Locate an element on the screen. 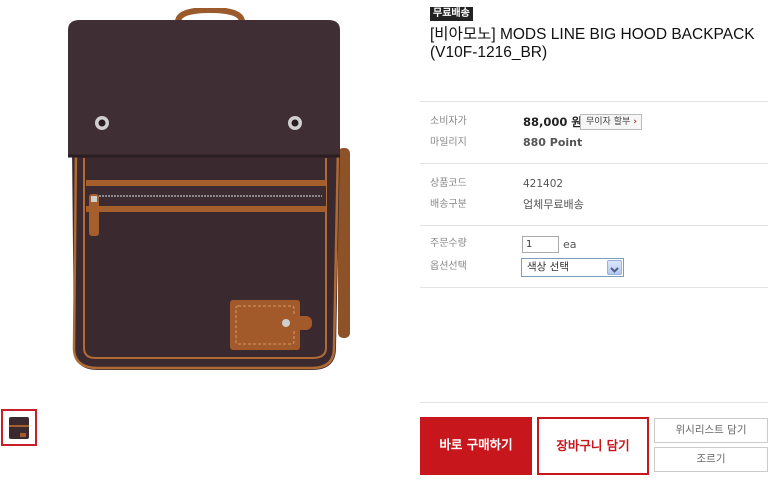 This screenshot has height=481, width=770. installment-button: 무이자 할부 › is located at coordinates (611, 122).